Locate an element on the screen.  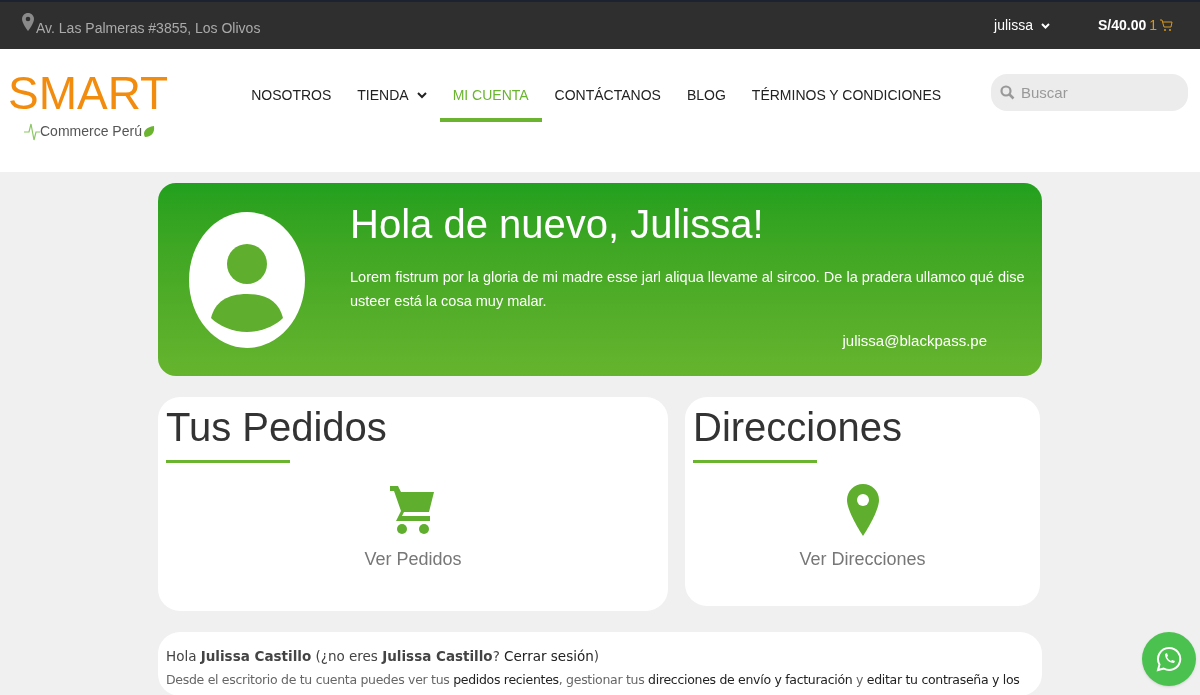
nav-link: NOSOTROS is located at coordinates (291, 97).